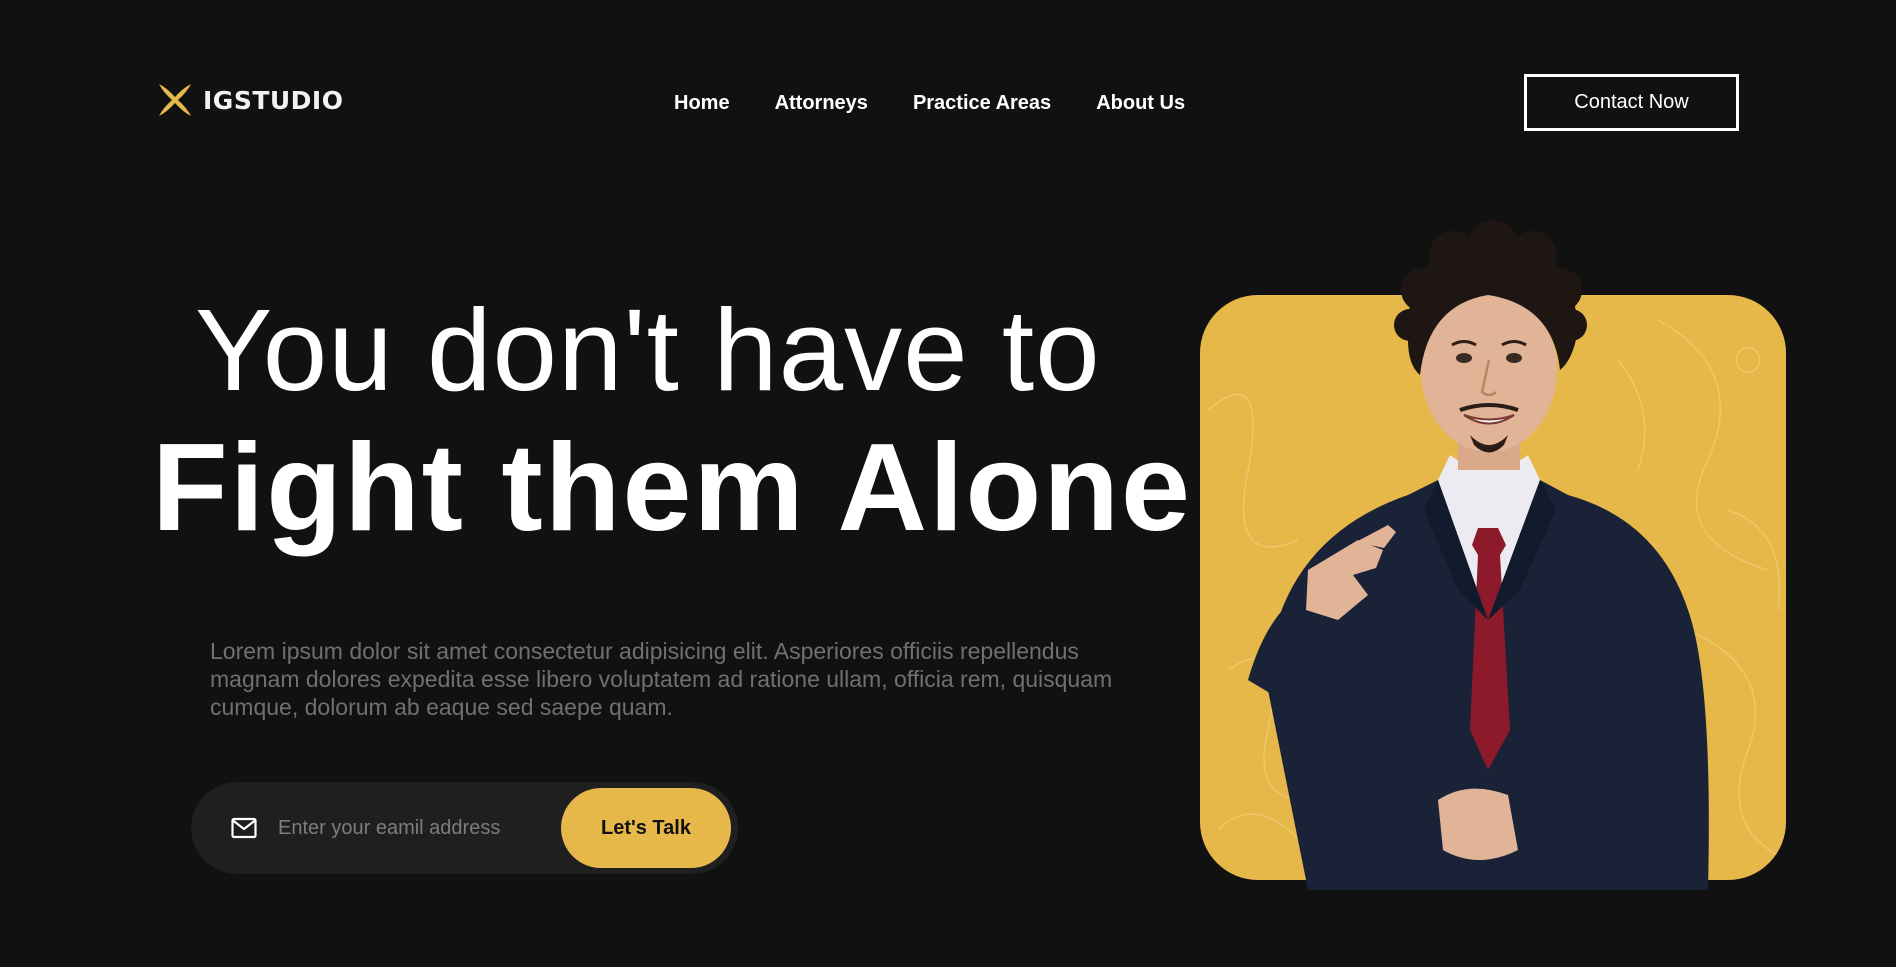 The width and height of the screenshot is (1896, 967). I want to click on email-input, so click(413, 828).